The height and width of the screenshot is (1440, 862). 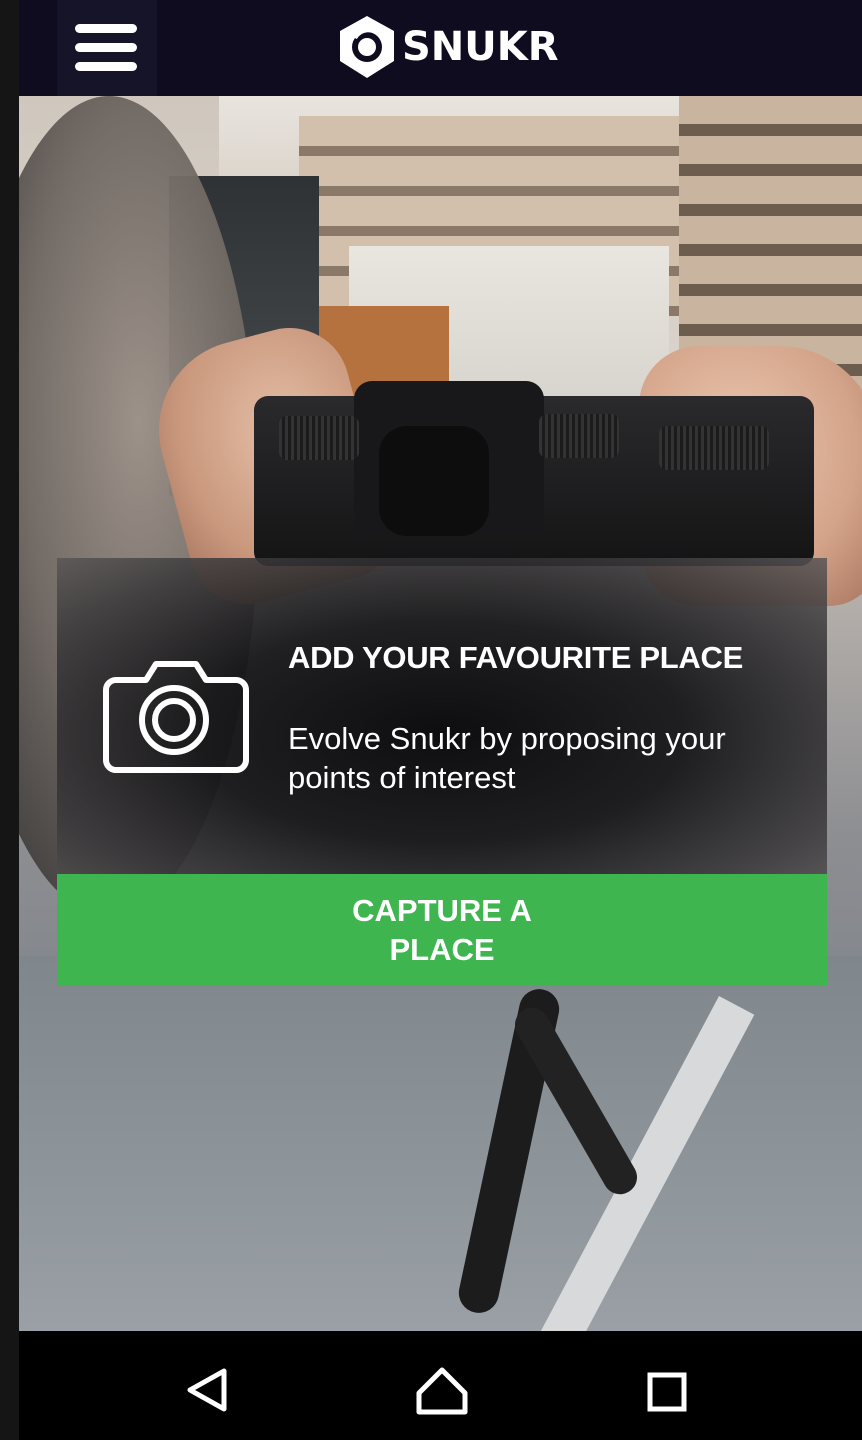 What do you see at coordinates (667, 1392) in the screenshot?
I see `recents-square-icon` at bounding box center [667, 1392].